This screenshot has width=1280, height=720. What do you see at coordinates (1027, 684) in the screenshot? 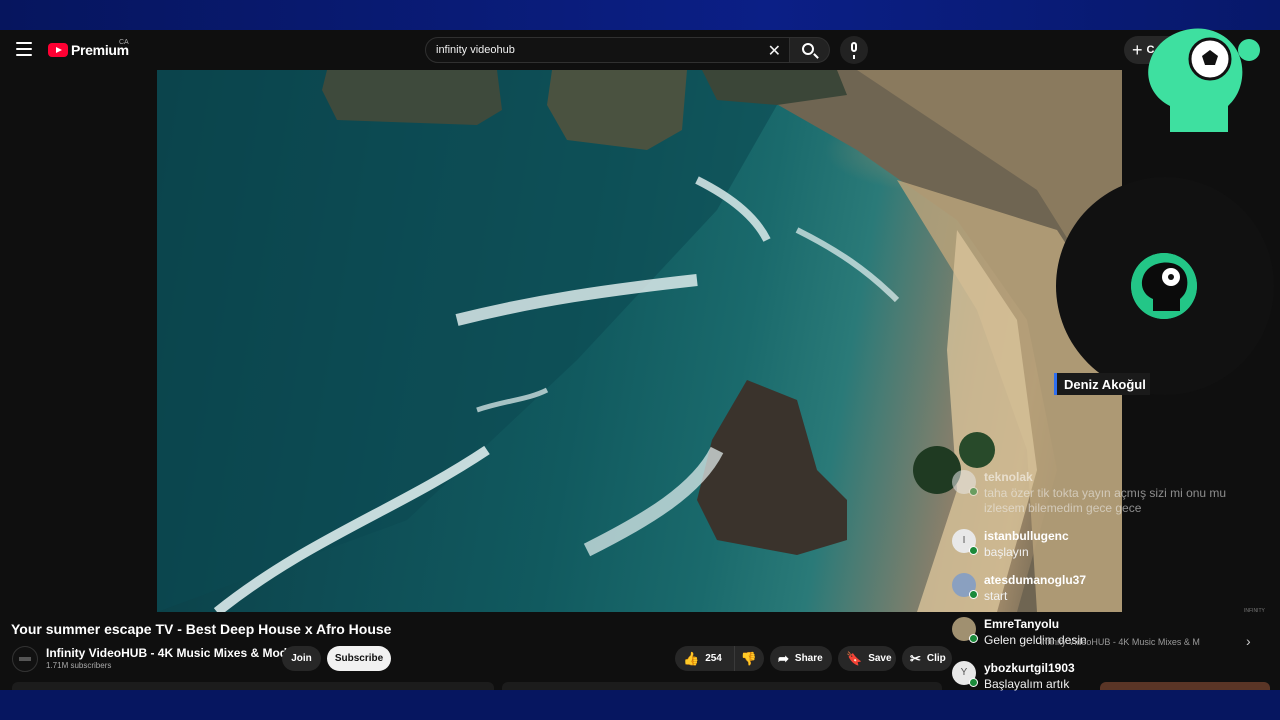
I see `chat-text: Başlayalım artık` at bounding box center [1027, 684].